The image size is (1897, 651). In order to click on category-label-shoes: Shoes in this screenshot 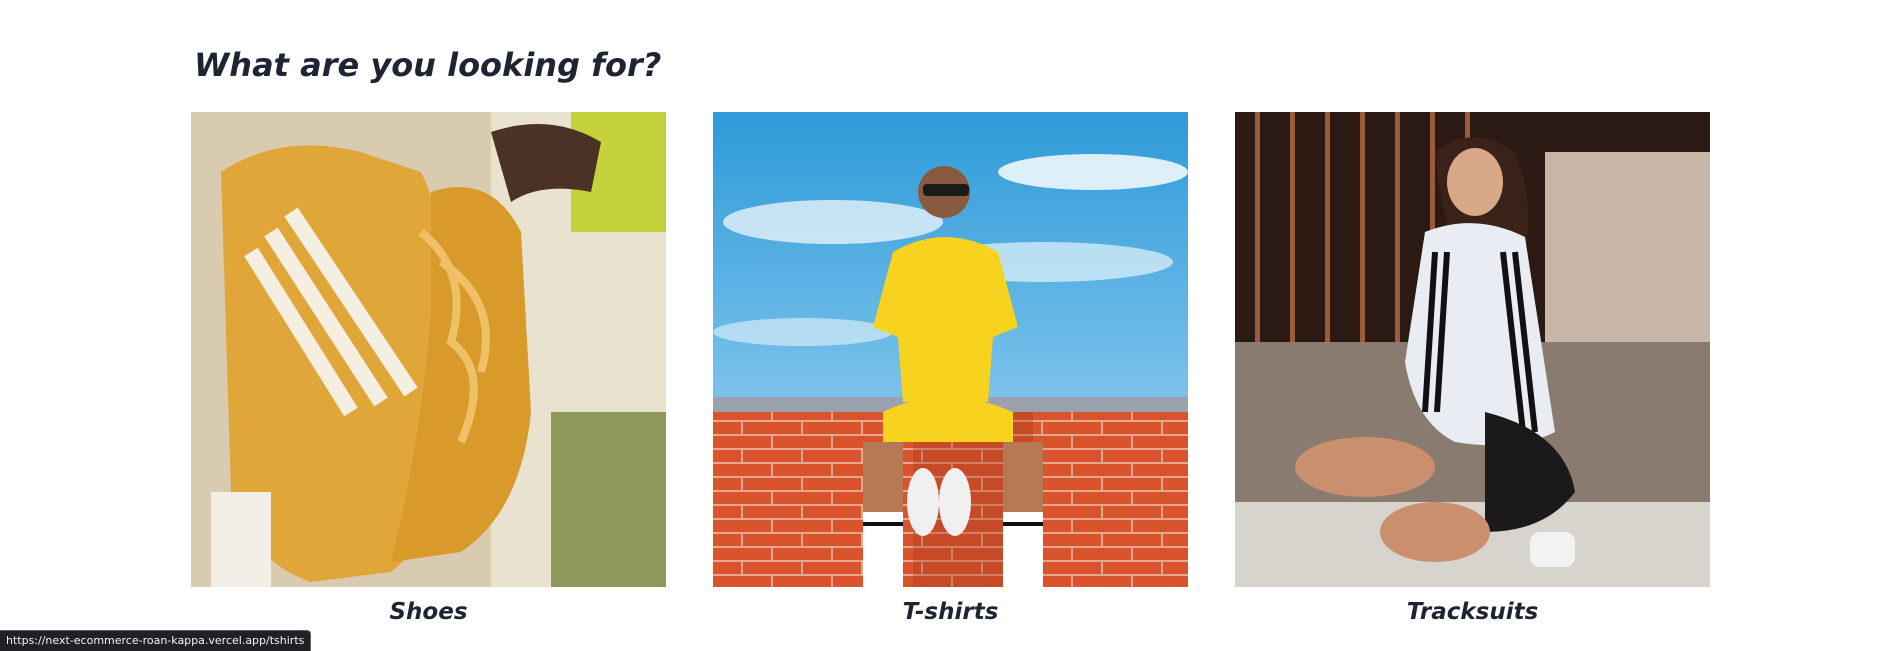, I will do `click(428, 612)`.